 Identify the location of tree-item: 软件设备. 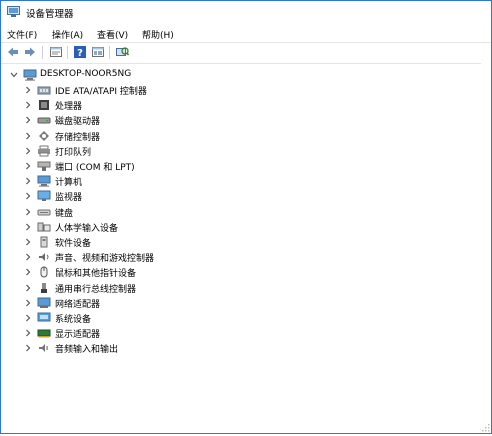
(236, 242).